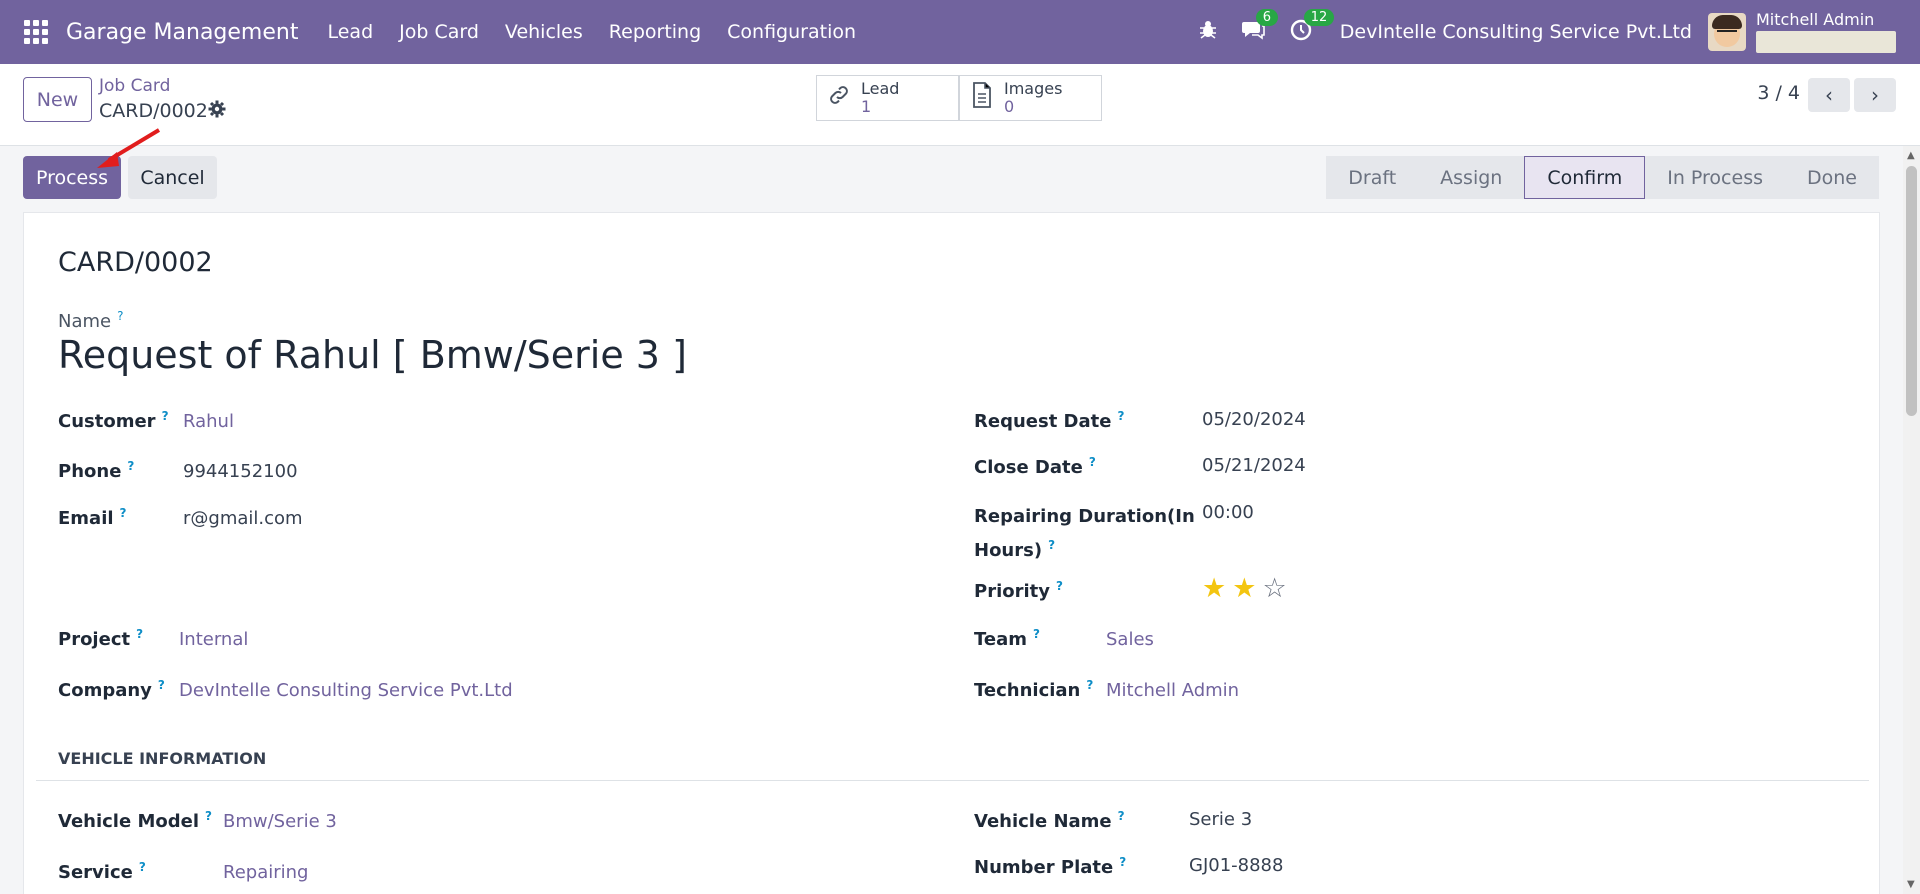 The height and width of the screenshot is (894, 1920). Describe the element at coordinates (1049, 420) in the screenshot. I see `request-date-label: Request Date?` at that location.